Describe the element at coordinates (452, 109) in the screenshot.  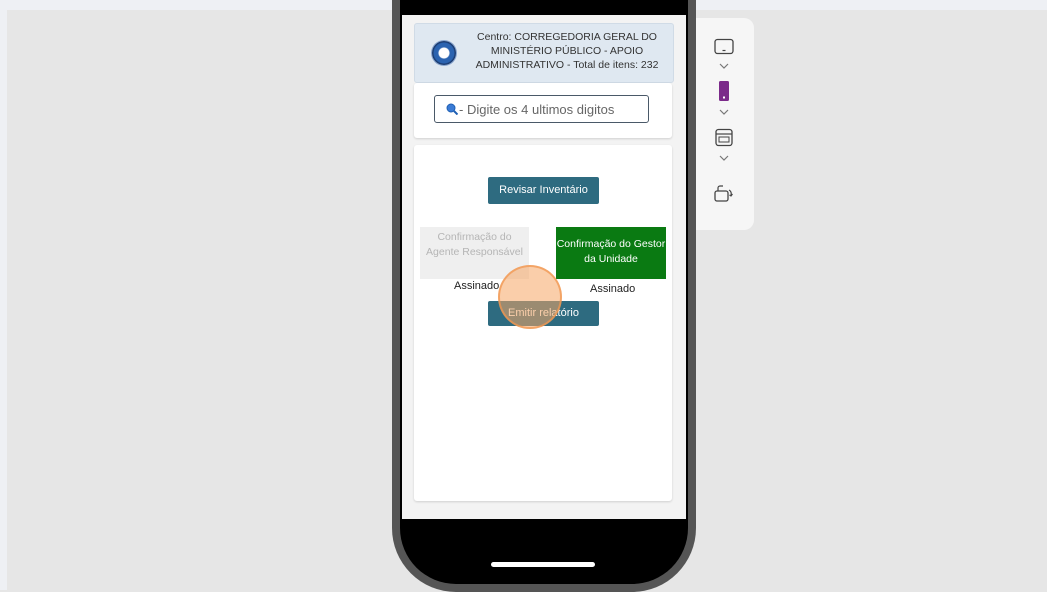
I see `search-icon` at that location.